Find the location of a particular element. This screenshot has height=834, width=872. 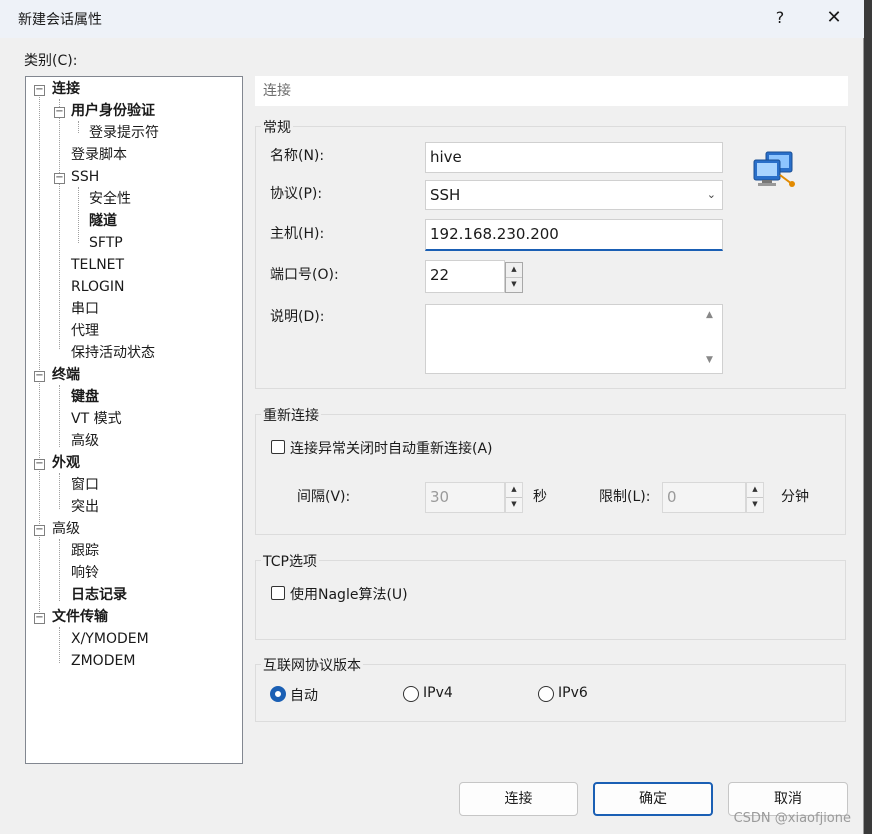

tree-item-terminal: 终端 is located at coordinates (66, 375).